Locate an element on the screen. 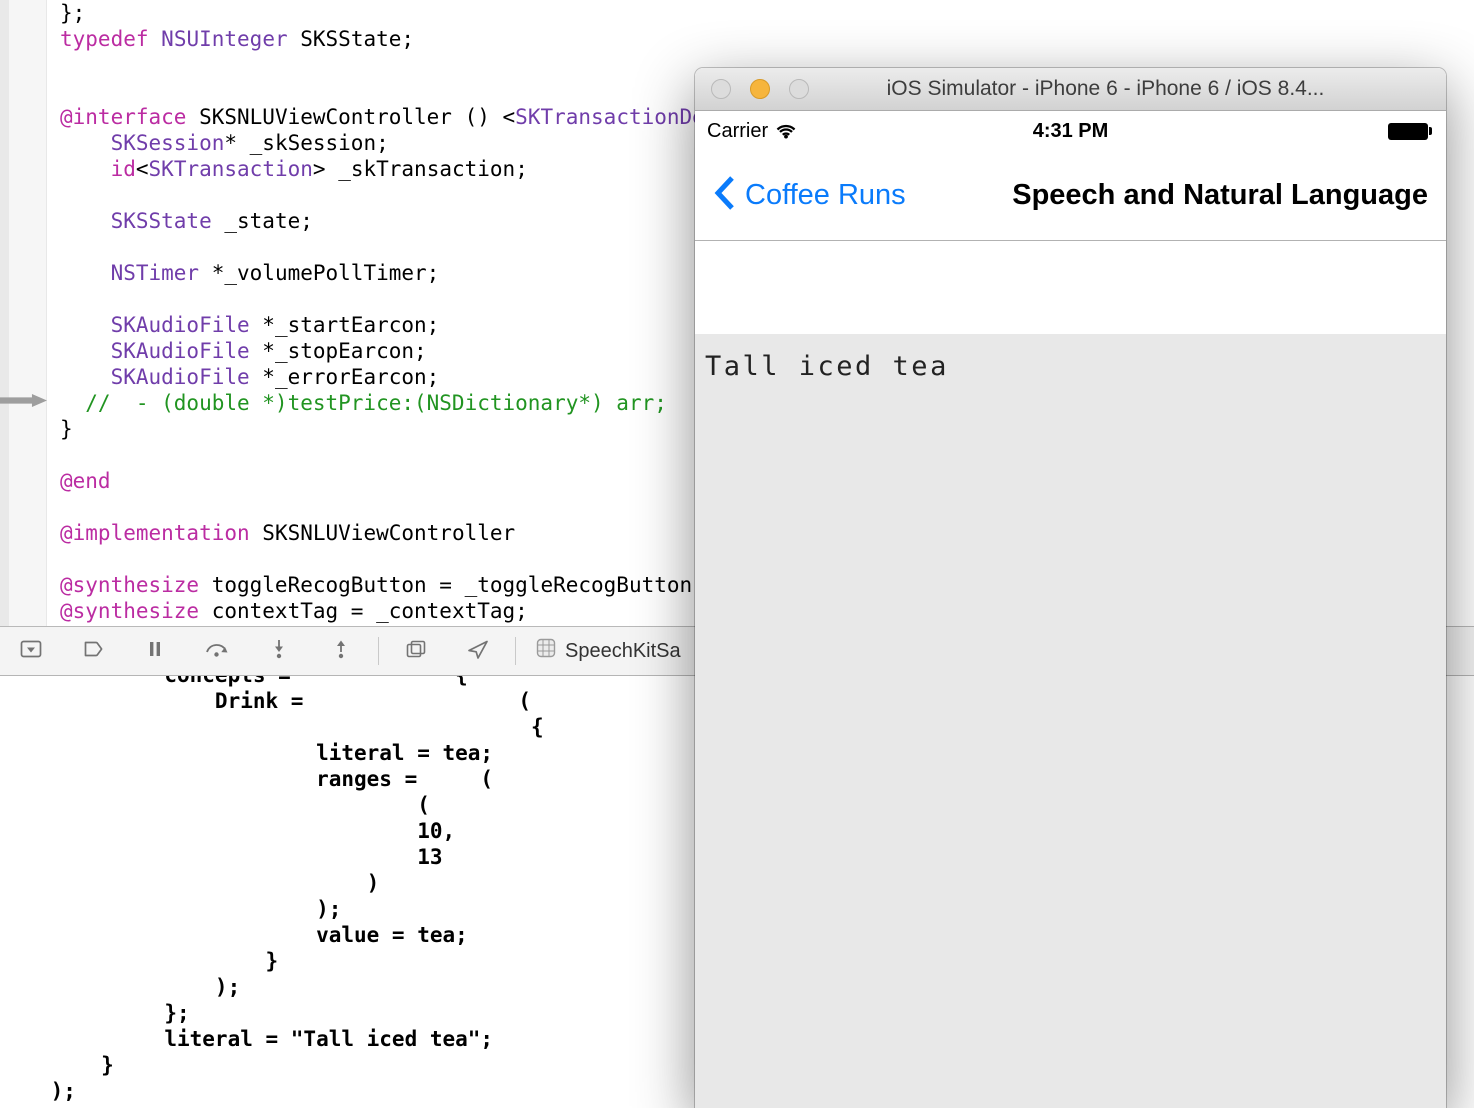  minimize-button is located at coordinates (760, 89).